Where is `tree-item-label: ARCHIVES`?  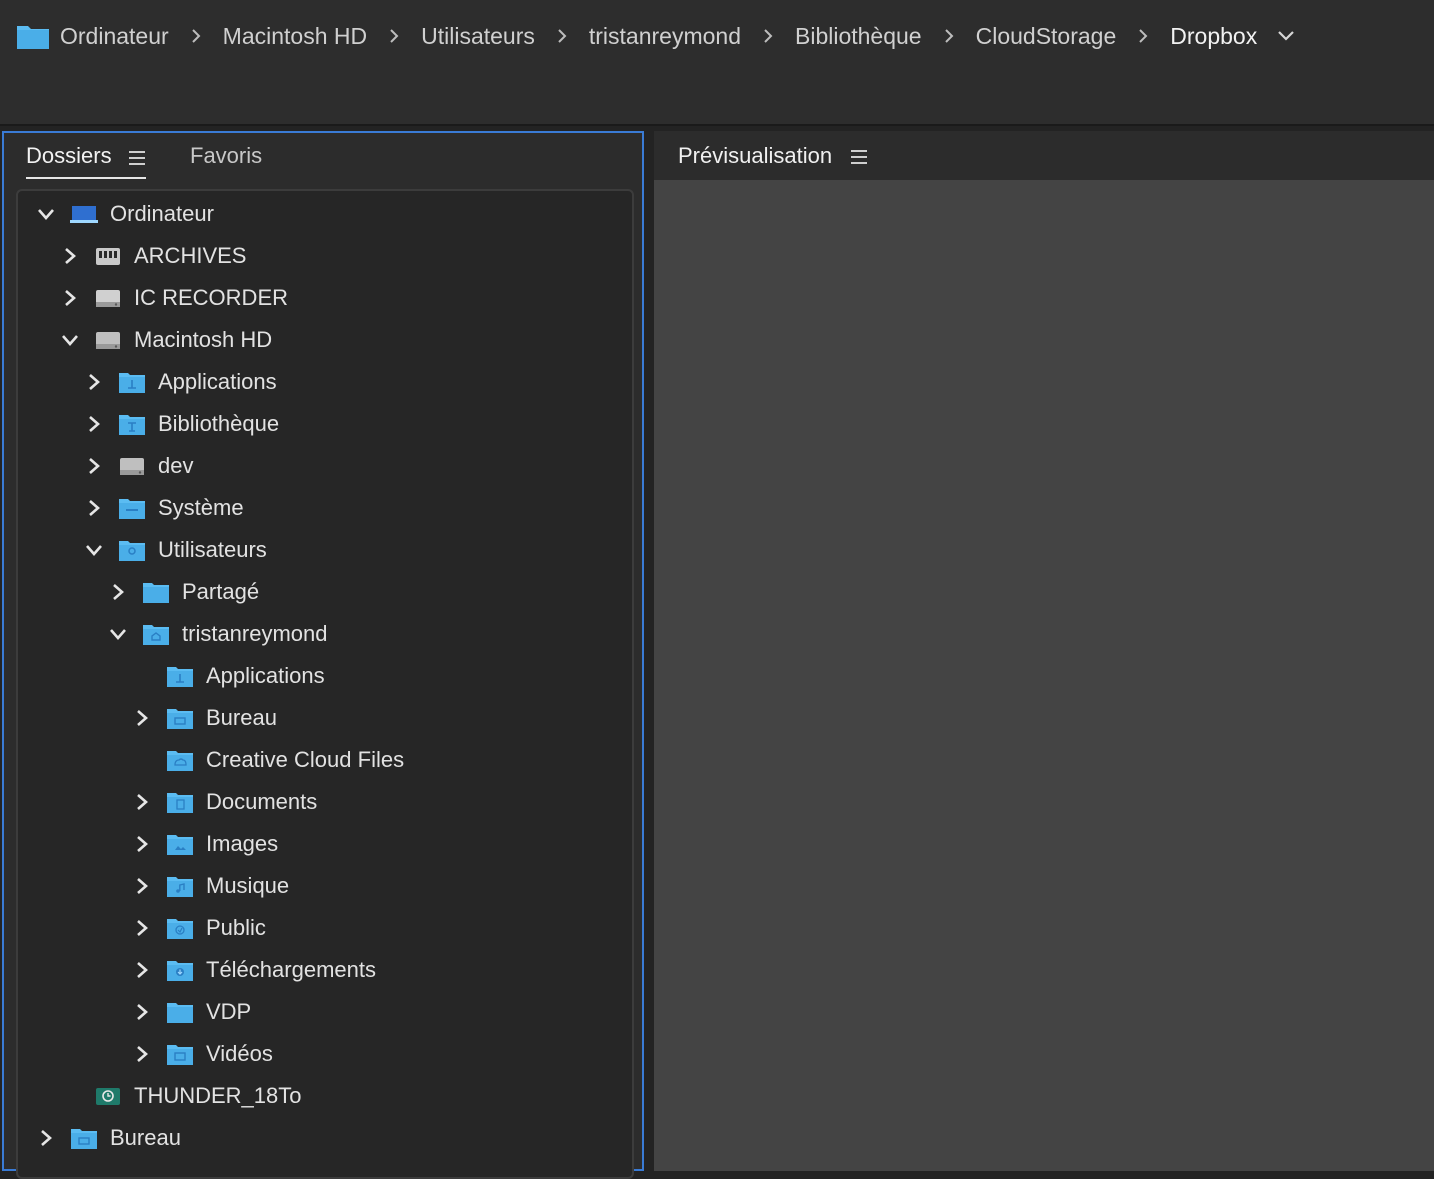 tree-item-label: ARCHIVES is located at coordinates (190, 255).